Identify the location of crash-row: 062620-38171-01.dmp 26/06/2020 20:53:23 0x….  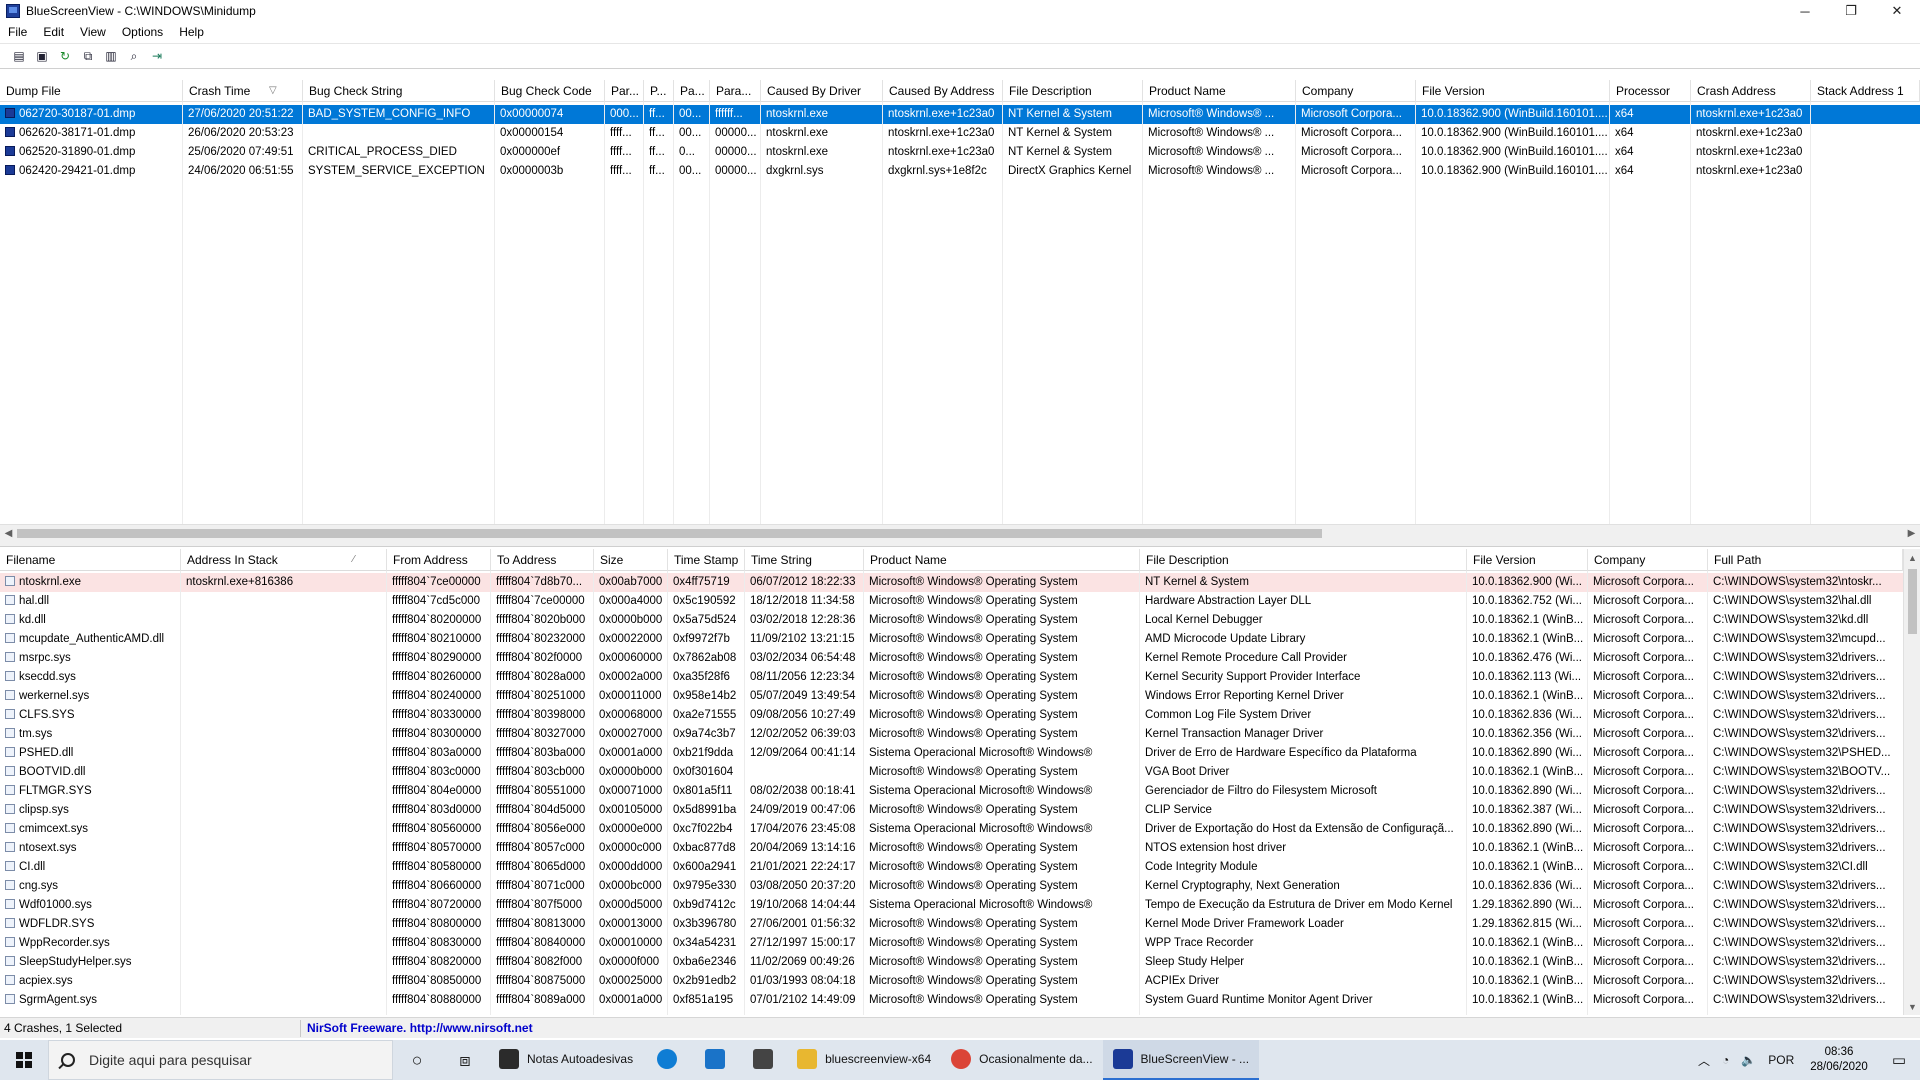
(960, 133).